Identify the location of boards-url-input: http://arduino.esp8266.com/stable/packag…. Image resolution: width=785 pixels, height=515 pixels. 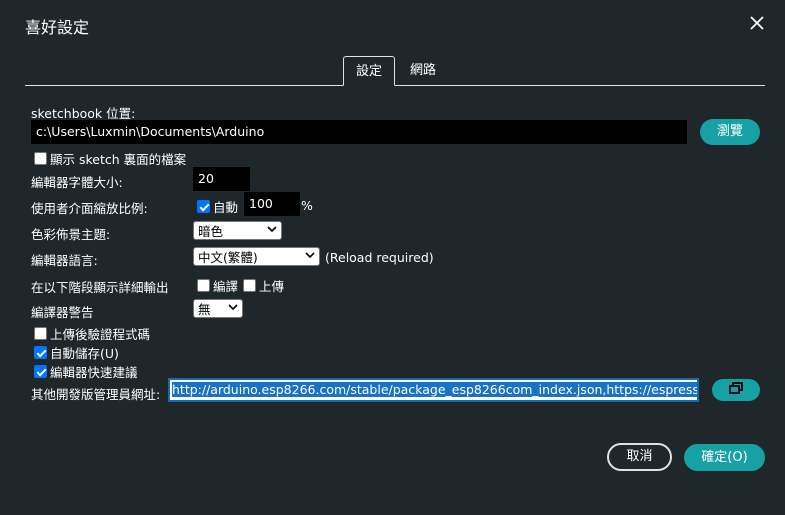
(433, 390).